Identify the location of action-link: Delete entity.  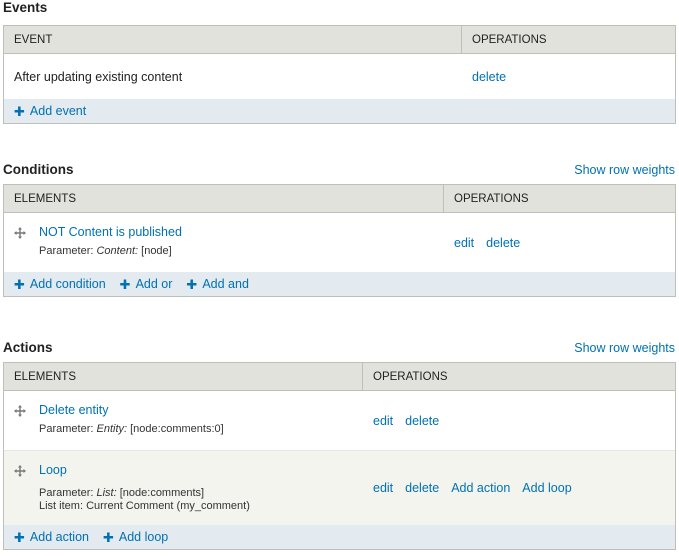
(196, 410).